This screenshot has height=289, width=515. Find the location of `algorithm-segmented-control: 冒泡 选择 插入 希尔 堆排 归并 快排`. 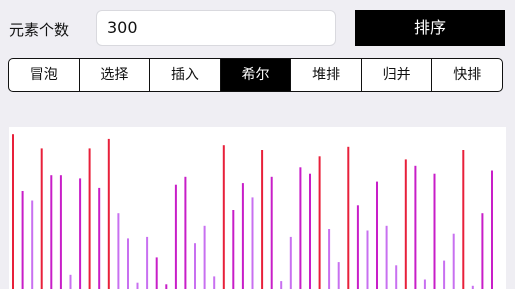

algorithm-segmented-control: 冒泡 选择 插入 希尔 堆排 归并 快排 is located at coordinates (255, 75).